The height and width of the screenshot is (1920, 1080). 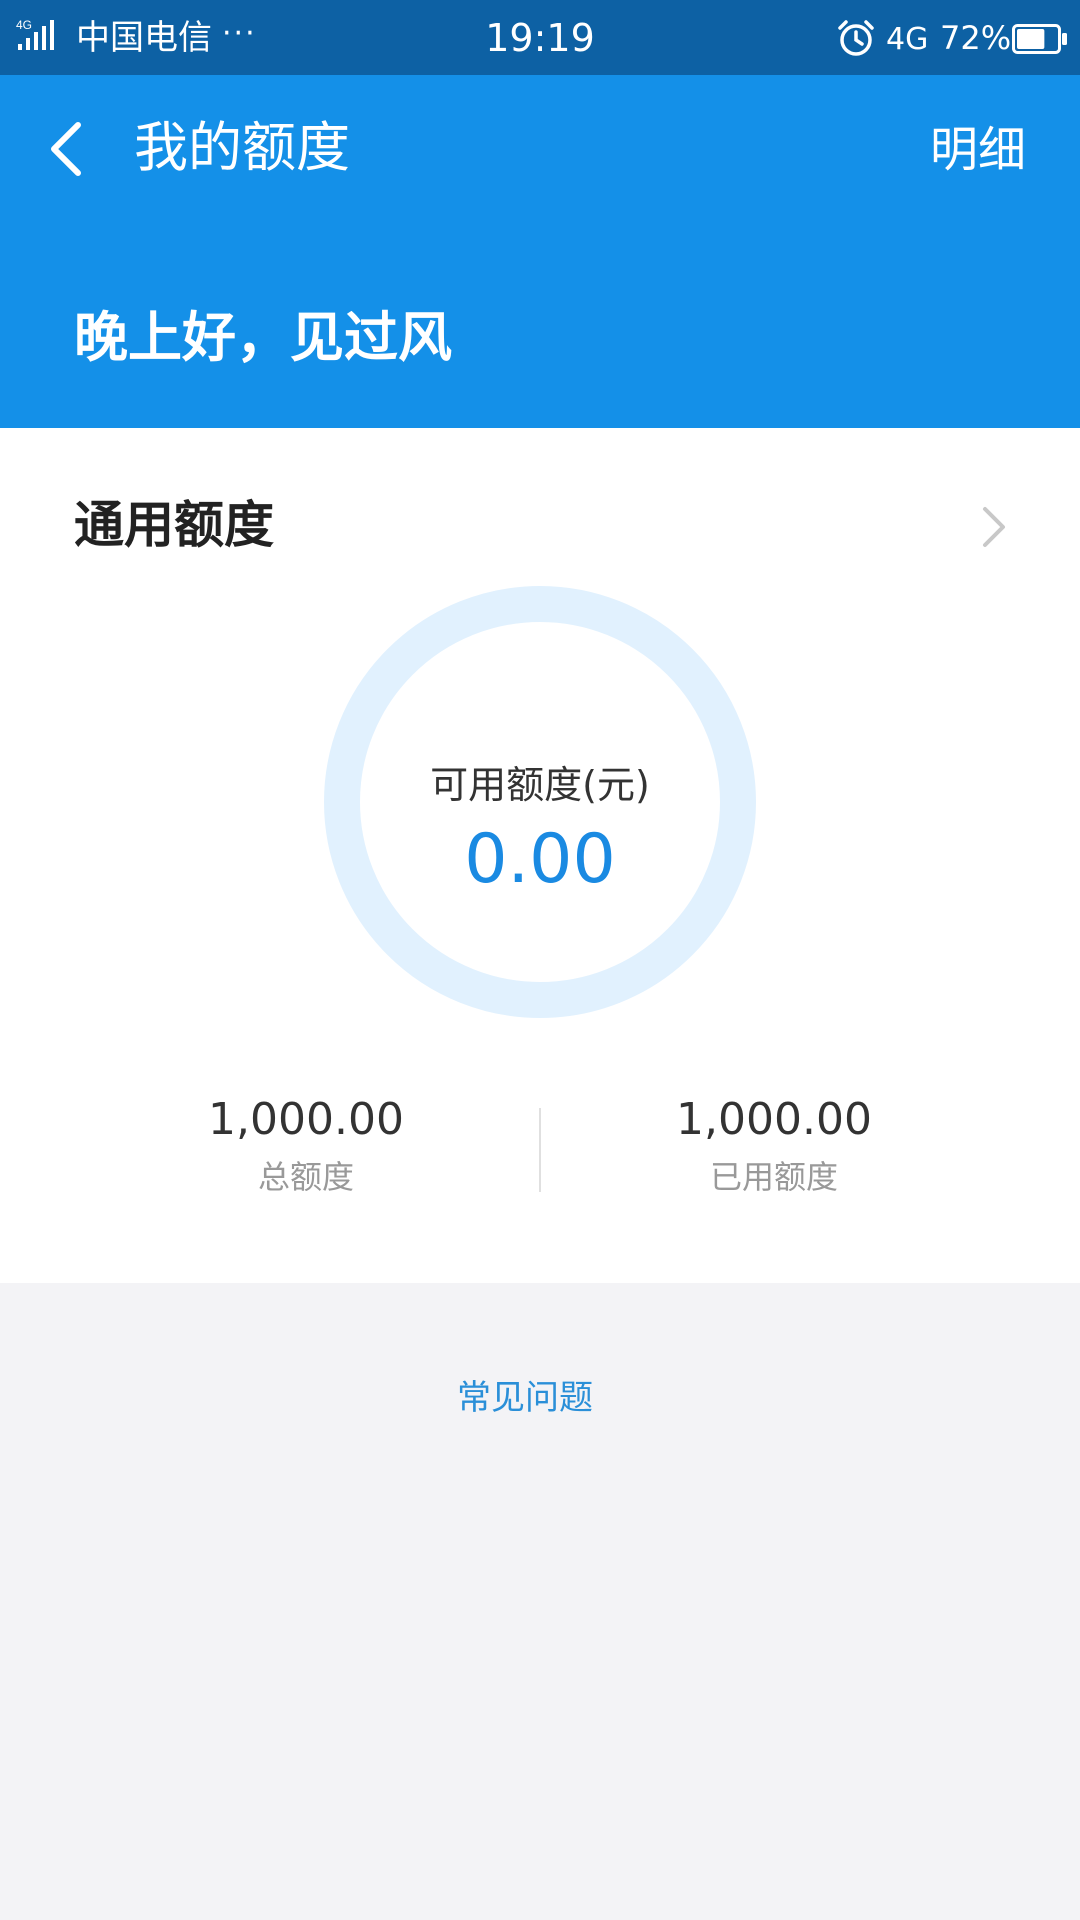 I want to click on battery-fill, so click(x=1031, y=39).